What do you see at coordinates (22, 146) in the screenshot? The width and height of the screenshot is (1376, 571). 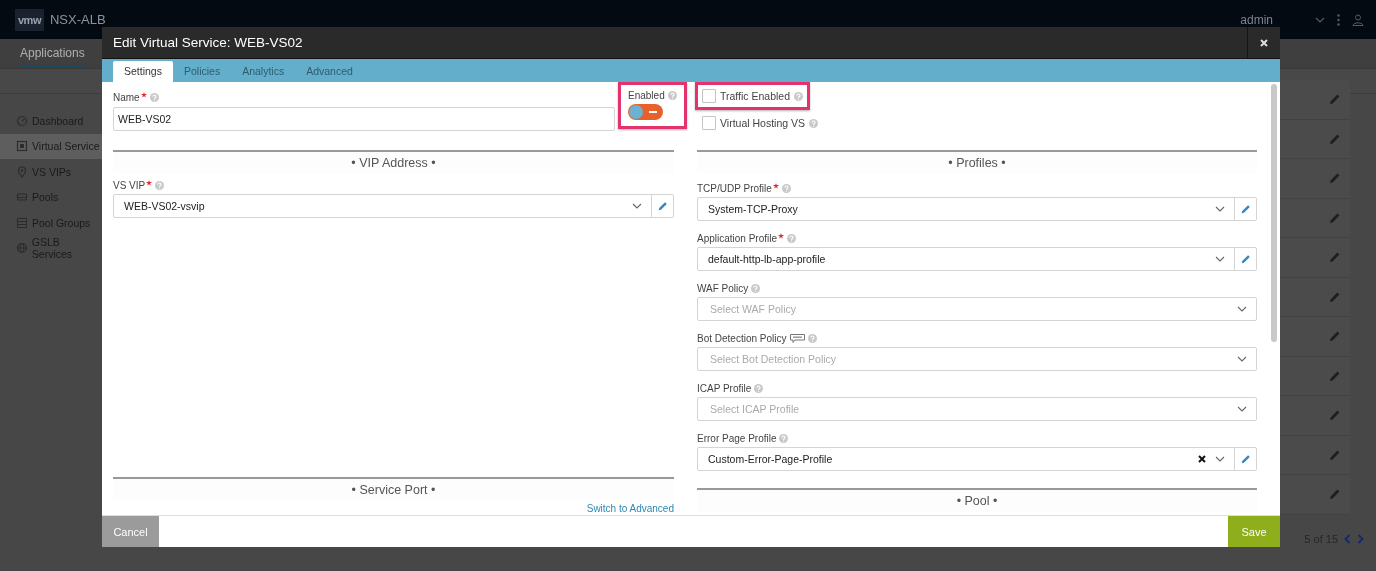 I see `grid-icon` at bounding box center [22, 146].